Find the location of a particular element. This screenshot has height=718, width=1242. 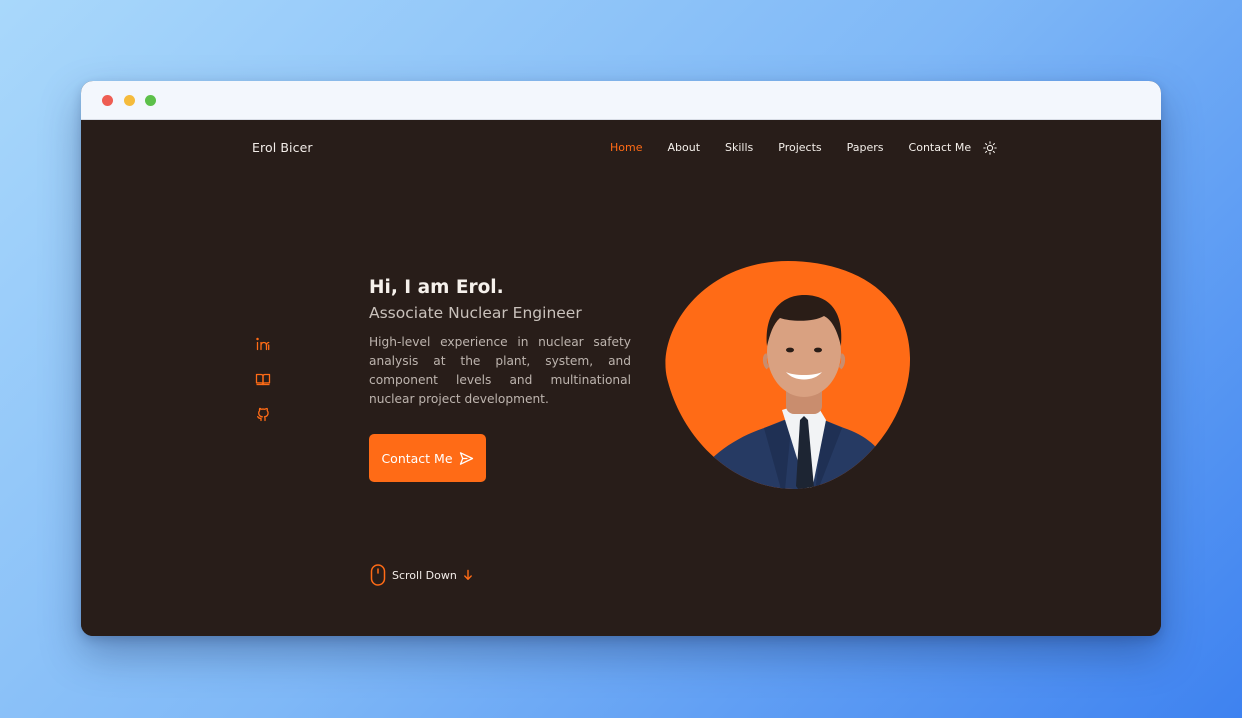

book-icon is located at coordinates (263, 379).